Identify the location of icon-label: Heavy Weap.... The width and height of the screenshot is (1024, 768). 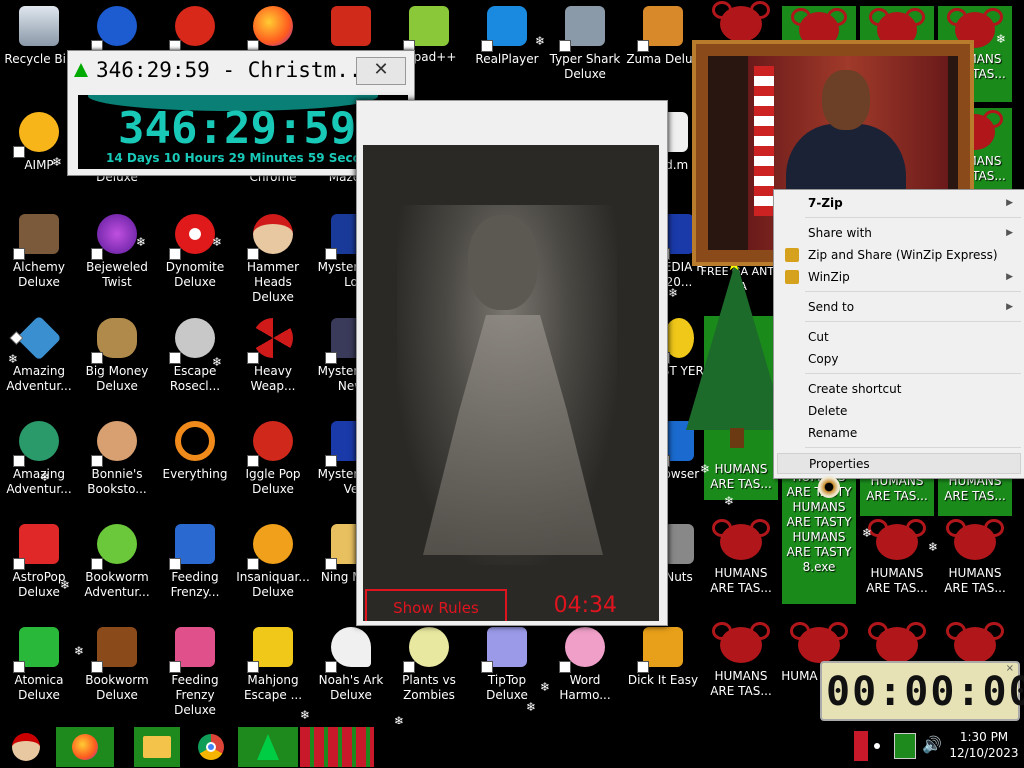
(273, 378).